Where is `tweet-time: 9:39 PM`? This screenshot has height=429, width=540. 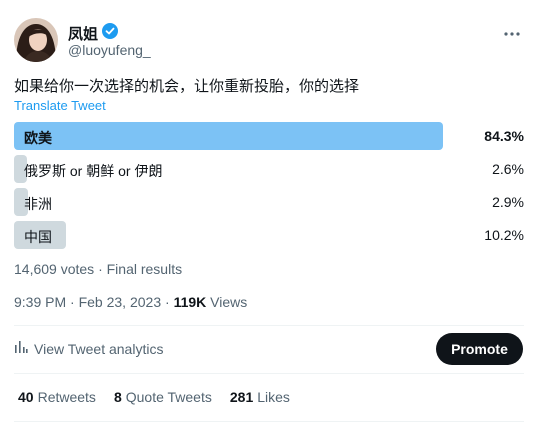 tweet-time: 9:39 PM is located at coordinates (40, 302).